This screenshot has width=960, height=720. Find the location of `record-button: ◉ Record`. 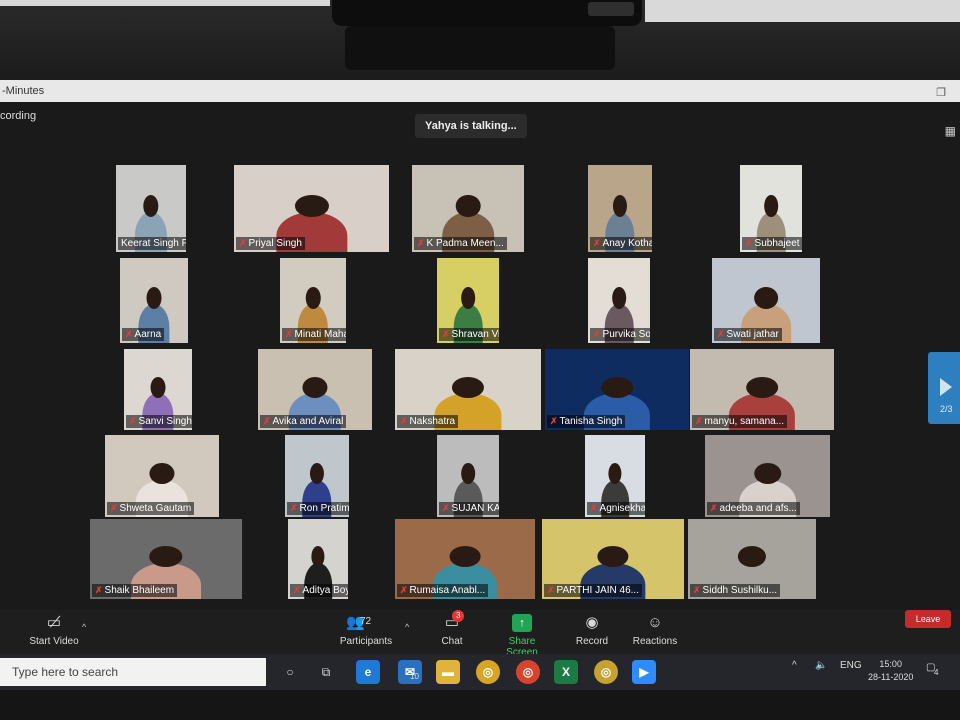

record-button: ◉ Record is located at coordinates (592, 628).